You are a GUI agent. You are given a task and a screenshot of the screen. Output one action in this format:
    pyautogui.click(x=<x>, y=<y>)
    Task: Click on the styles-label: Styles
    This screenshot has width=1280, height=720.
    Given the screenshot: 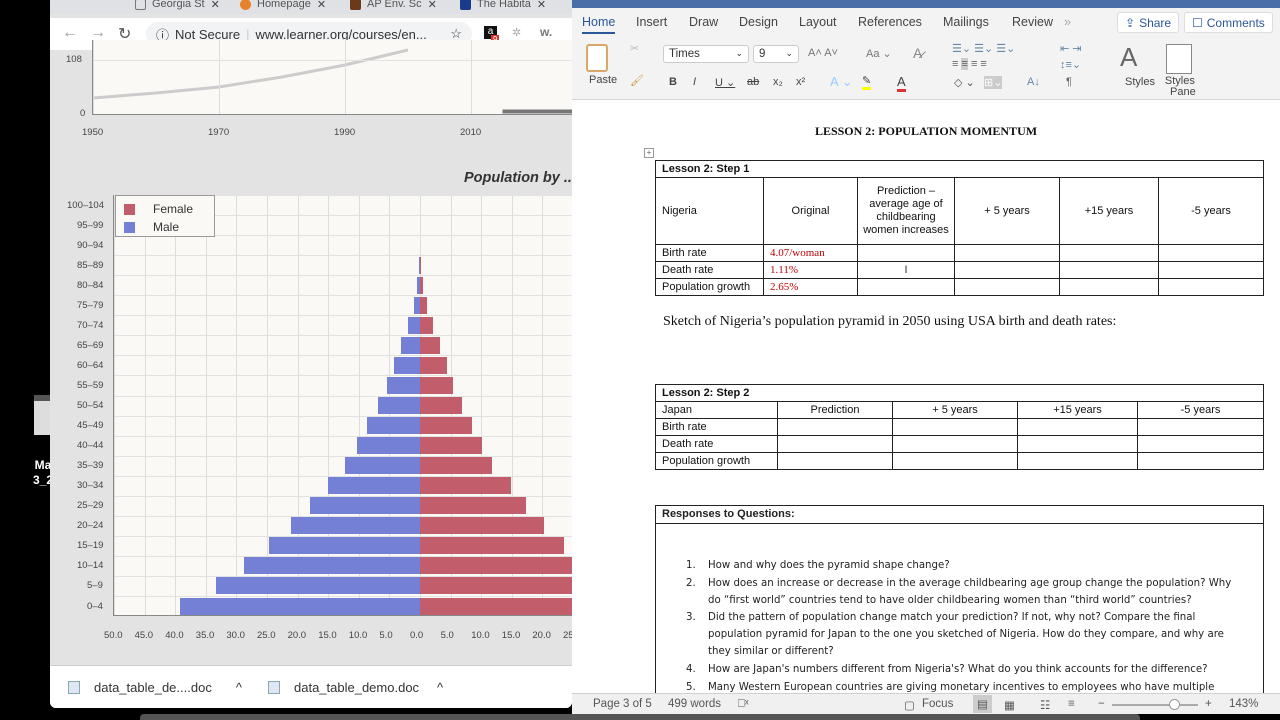 What is the action you would take?
    pyautogui.click(x=1140, y=82)
    